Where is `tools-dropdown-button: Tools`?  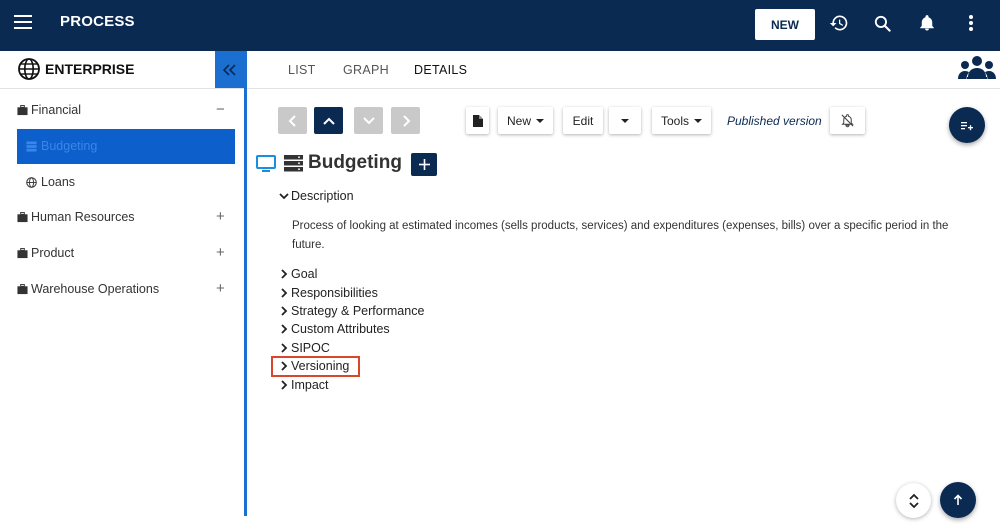 tools-dropdown-button: Tools is located at coordinates (681, 120).